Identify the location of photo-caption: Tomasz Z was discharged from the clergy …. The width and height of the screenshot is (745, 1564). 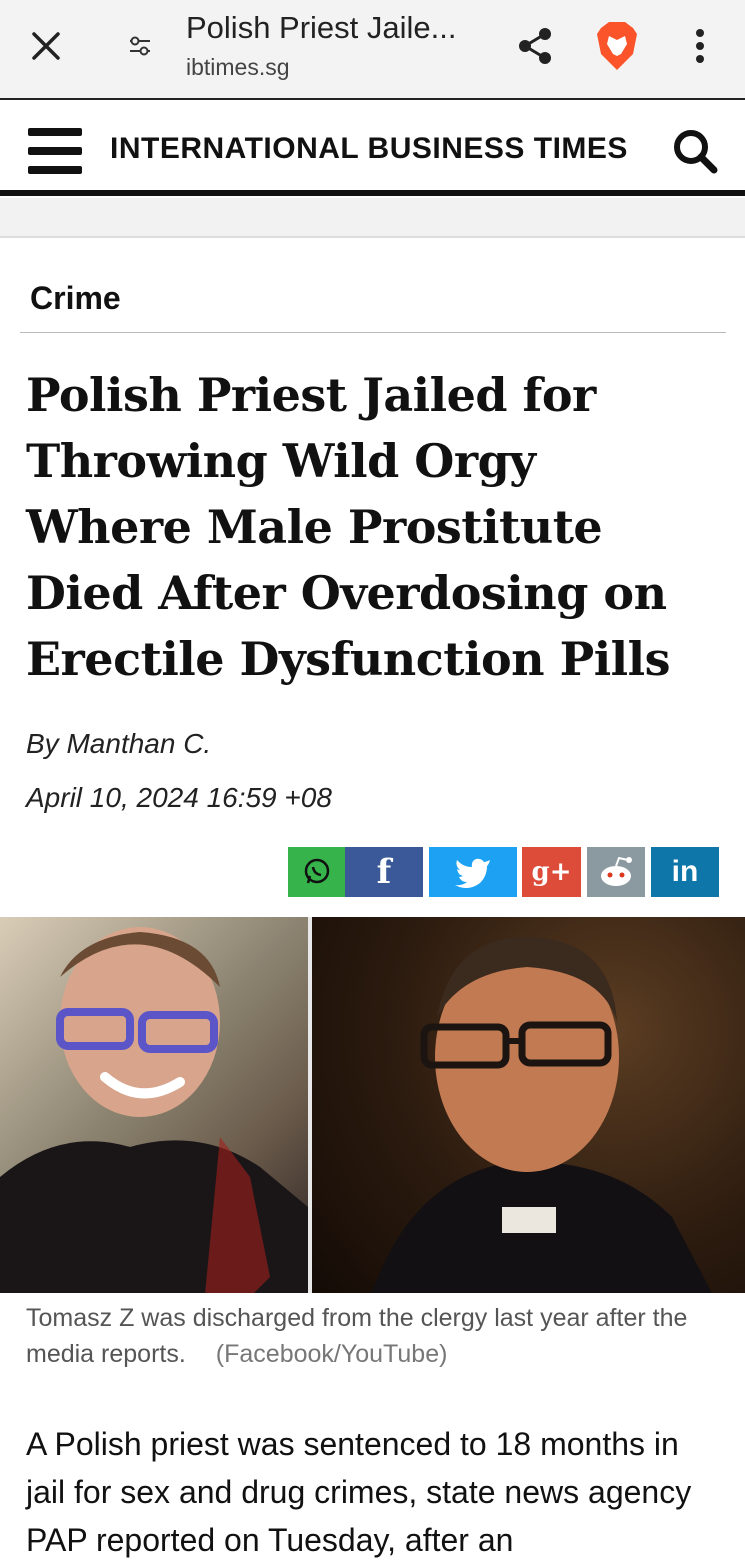
(371, 1336).